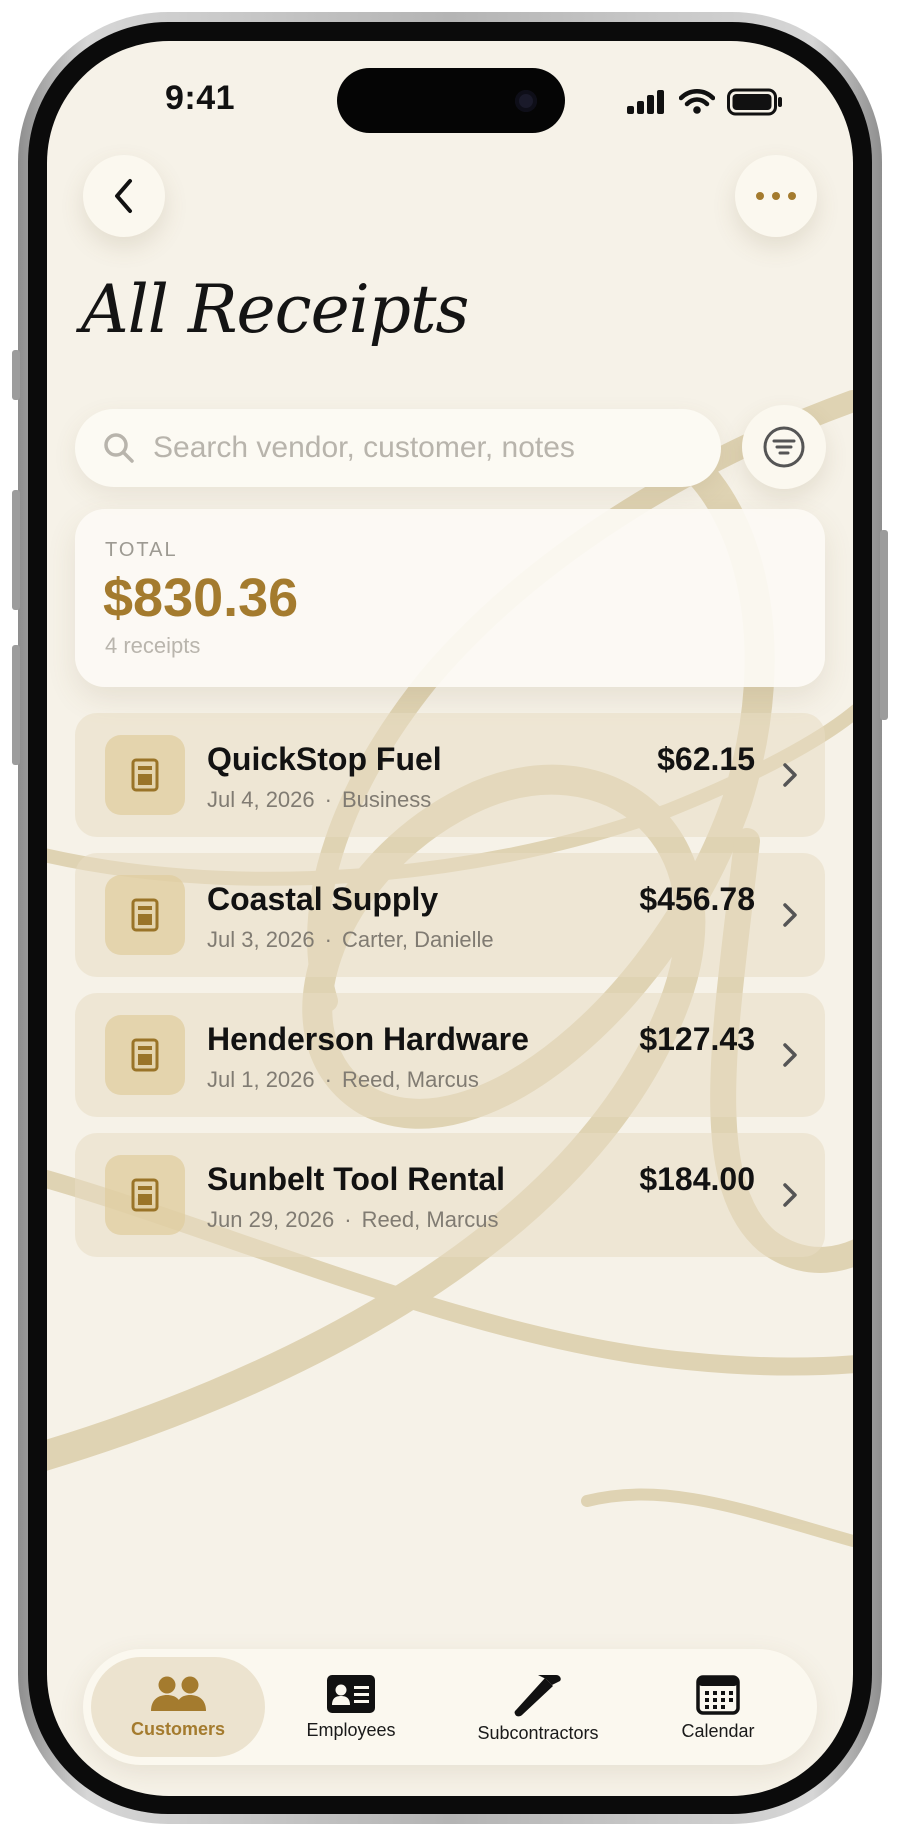  What do you see at coordinates (450, 598) in the screenshot?
I see `total-summary-card: TOTAL $830.36 4 receipts` at bounding box center [450, 598].